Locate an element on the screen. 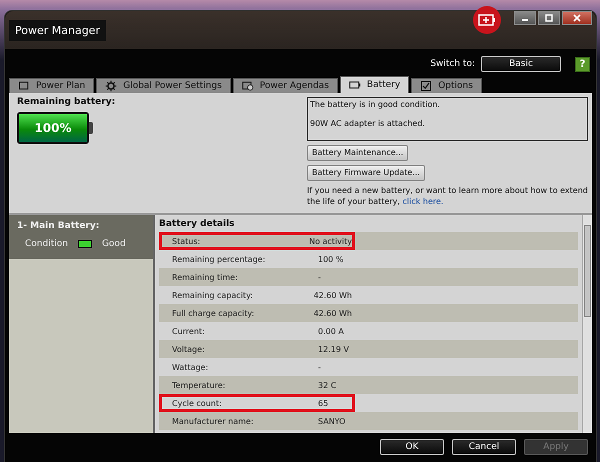 This screenshot has width=600, height=462. detail-value: 32 C is located at coordinates (327, 385).